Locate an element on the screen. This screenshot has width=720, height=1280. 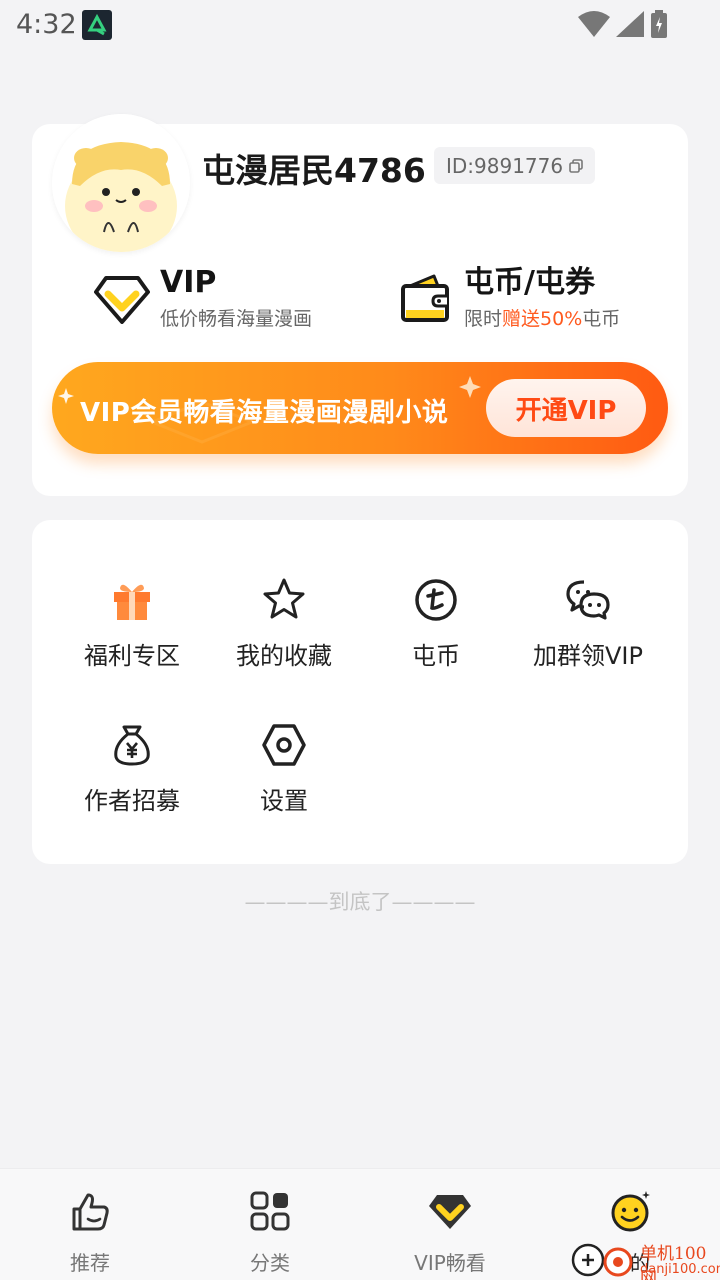
vip-banner: VIP会员畅看海量漫画漫剧小说 开通VIP is located at coordinates (360, 408).